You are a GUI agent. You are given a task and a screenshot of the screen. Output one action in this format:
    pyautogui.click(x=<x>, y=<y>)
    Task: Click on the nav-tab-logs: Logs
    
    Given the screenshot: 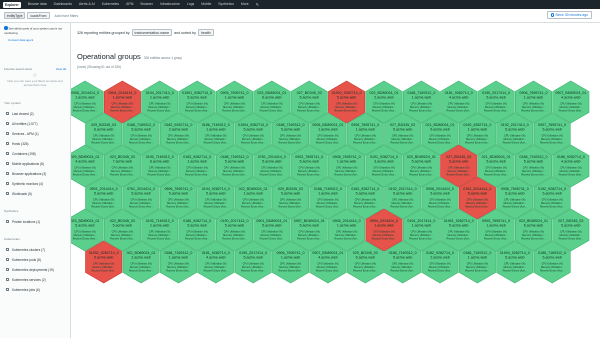 What is the action you would take?
    pyautogui.click(x=190, y=4)
    